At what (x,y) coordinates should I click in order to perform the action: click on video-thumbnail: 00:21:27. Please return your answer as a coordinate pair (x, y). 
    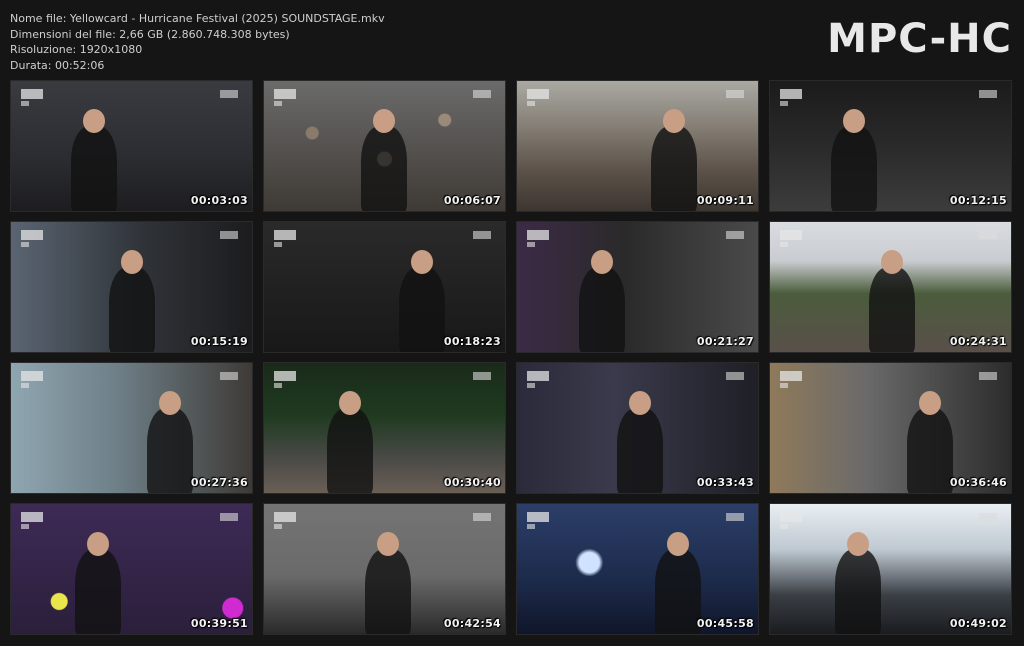
    Looking at the image, I should click on (637, 287).